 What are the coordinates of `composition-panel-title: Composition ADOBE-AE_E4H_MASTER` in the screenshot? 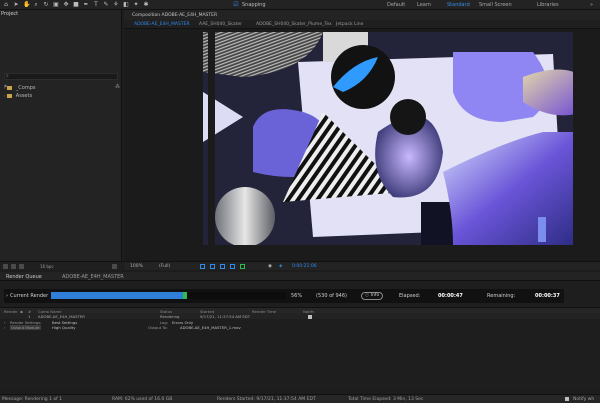 It's located at (174, 15).